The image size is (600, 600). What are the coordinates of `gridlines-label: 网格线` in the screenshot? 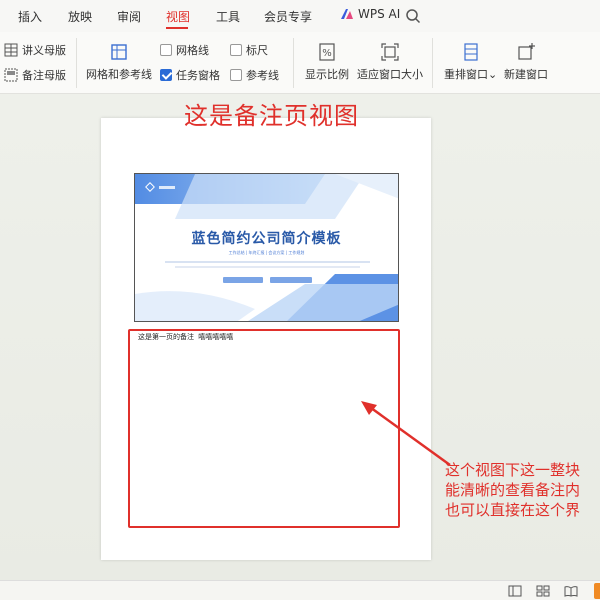 It's located at (192, 50).